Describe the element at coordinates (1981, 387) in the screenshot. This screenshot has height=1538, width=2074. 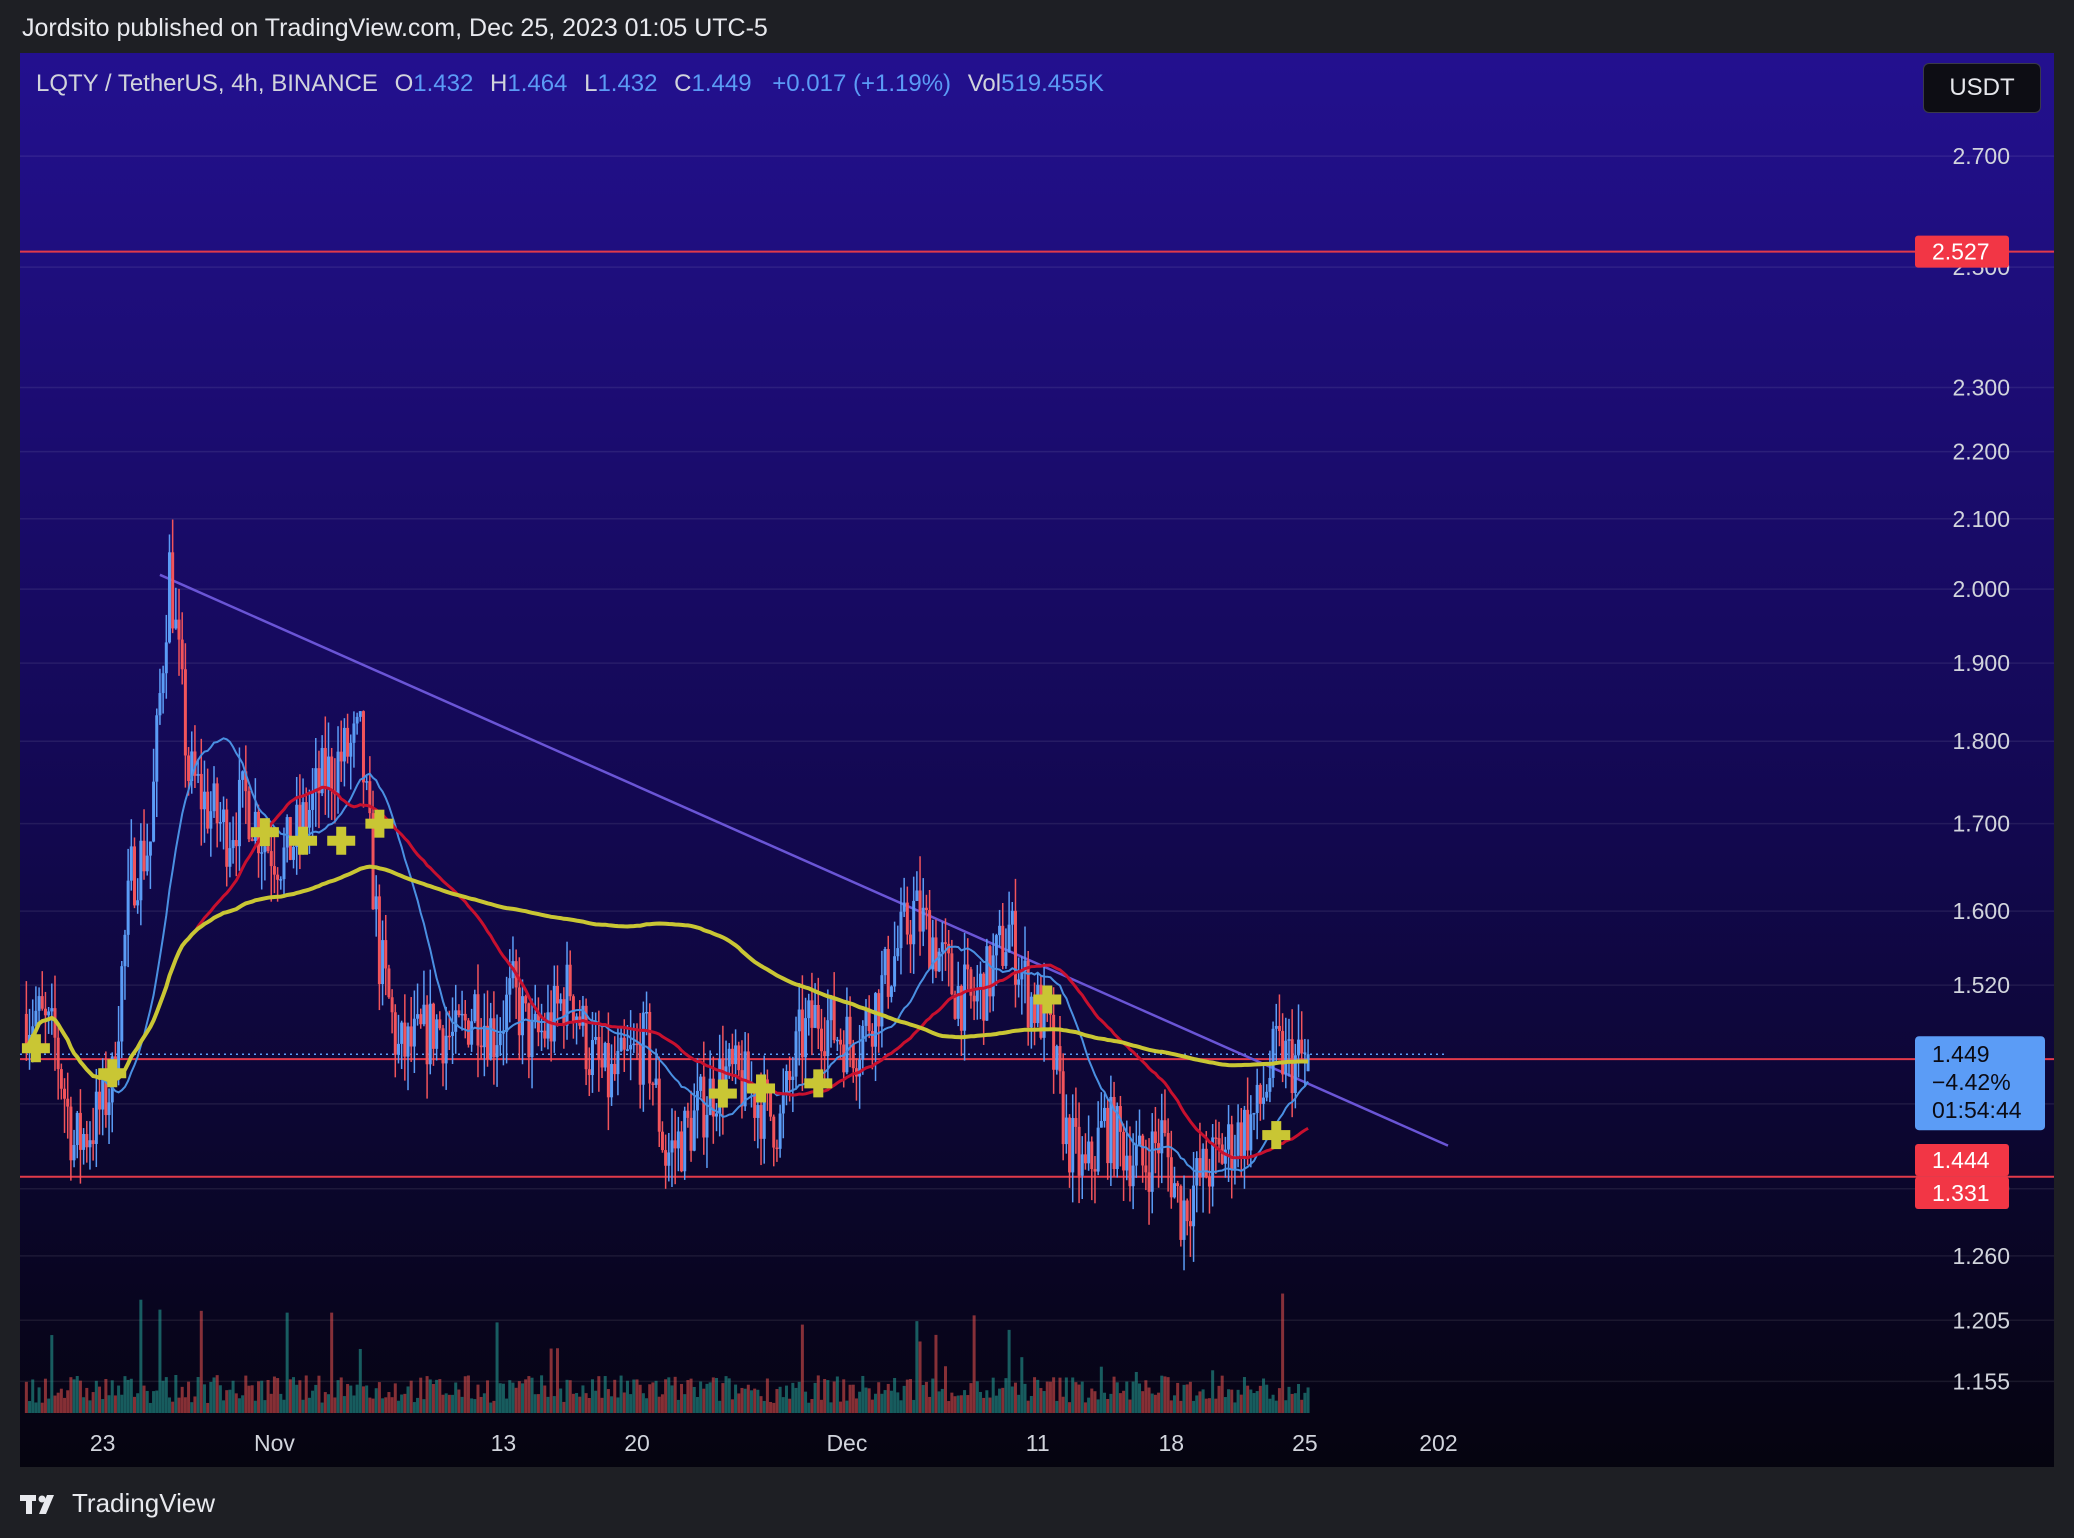
I see `price-tick-label: 2.300` at that location.